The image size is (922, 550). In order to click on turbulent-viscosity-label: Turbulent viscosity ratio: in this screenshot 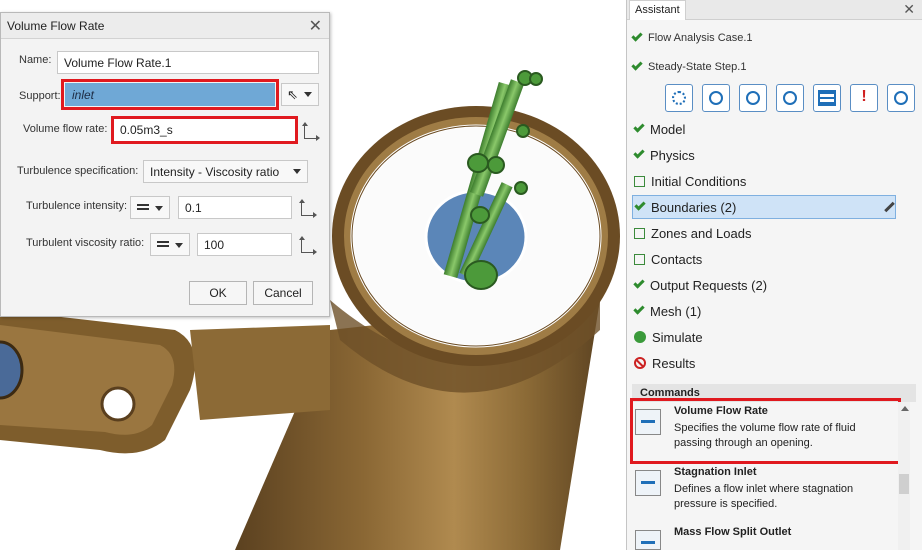, I will do `click(85, 243)`.